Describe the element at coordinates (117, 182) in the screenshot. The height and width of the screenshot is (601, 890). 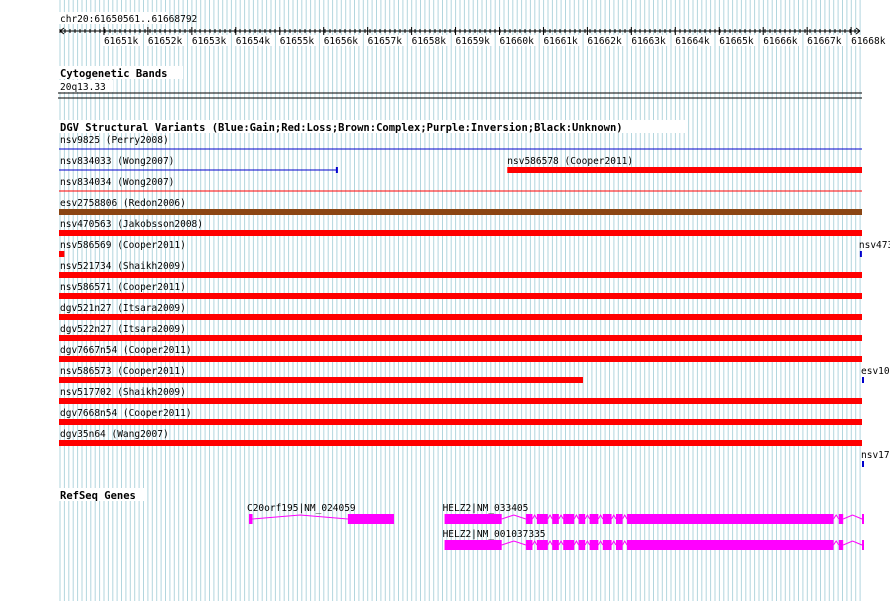
I see `dgv-feature-label: nsv834034 (Wong2007)` at that location.